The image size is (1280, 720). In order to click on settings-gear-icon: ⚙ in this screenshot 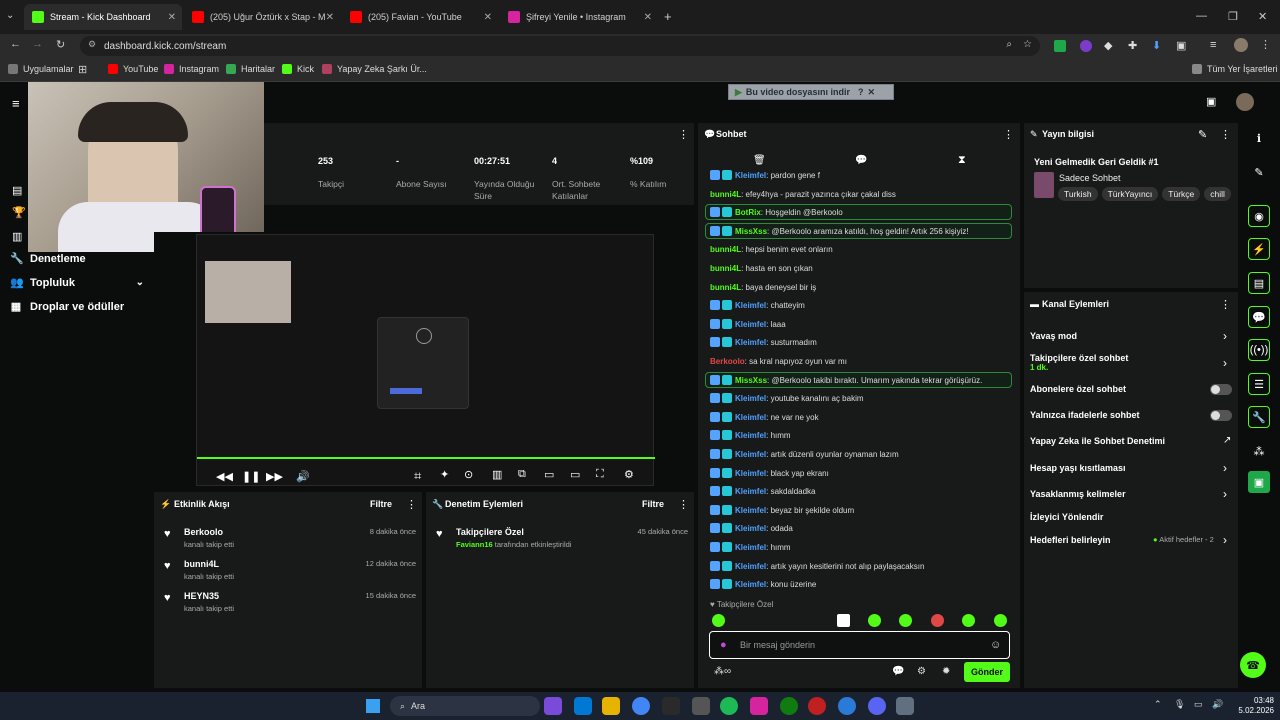, I will do `click(629, 474)`.